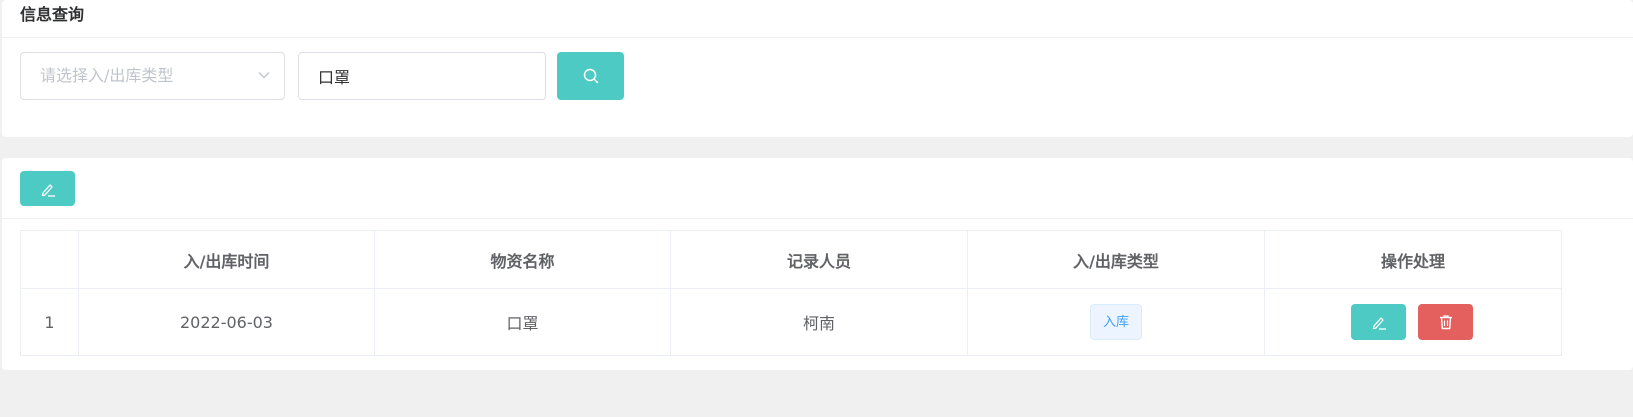 This screenshot has width=1633, height=417. Describe the element at coordinates (422, 76) in the screenshot. I see `keyword-input` at that location.